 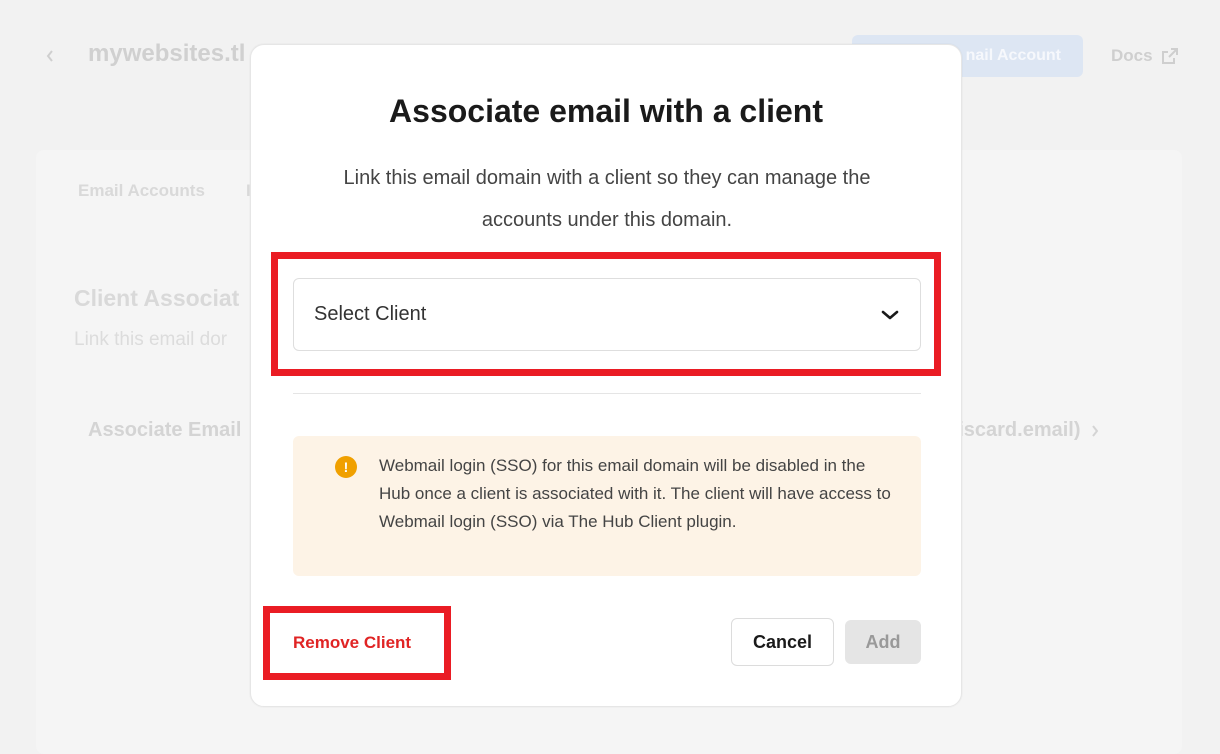 What do you see at coordinates (890, 315) in the screenshot?
I see `chevron-down-icon` at bounding box center [890, 315].